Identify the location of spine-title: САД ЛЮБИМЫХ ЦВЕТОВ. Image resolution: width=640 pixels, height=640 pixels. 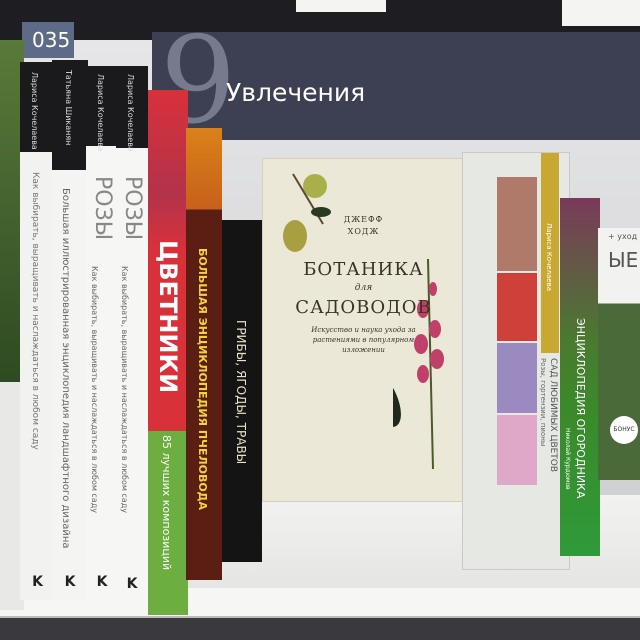
(553, 415).